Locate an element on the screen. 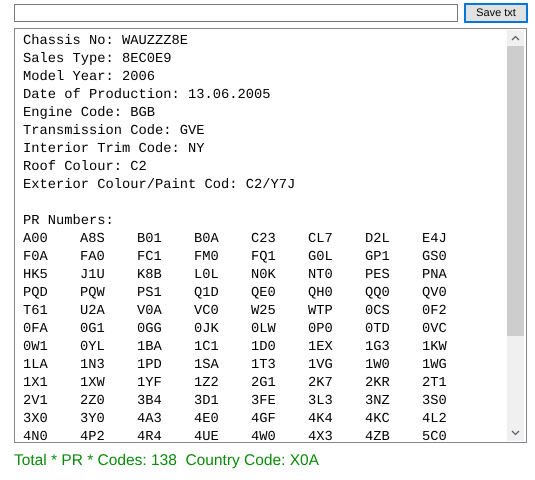  pr-code: 2Z0 is located at coordinates (93, 402).